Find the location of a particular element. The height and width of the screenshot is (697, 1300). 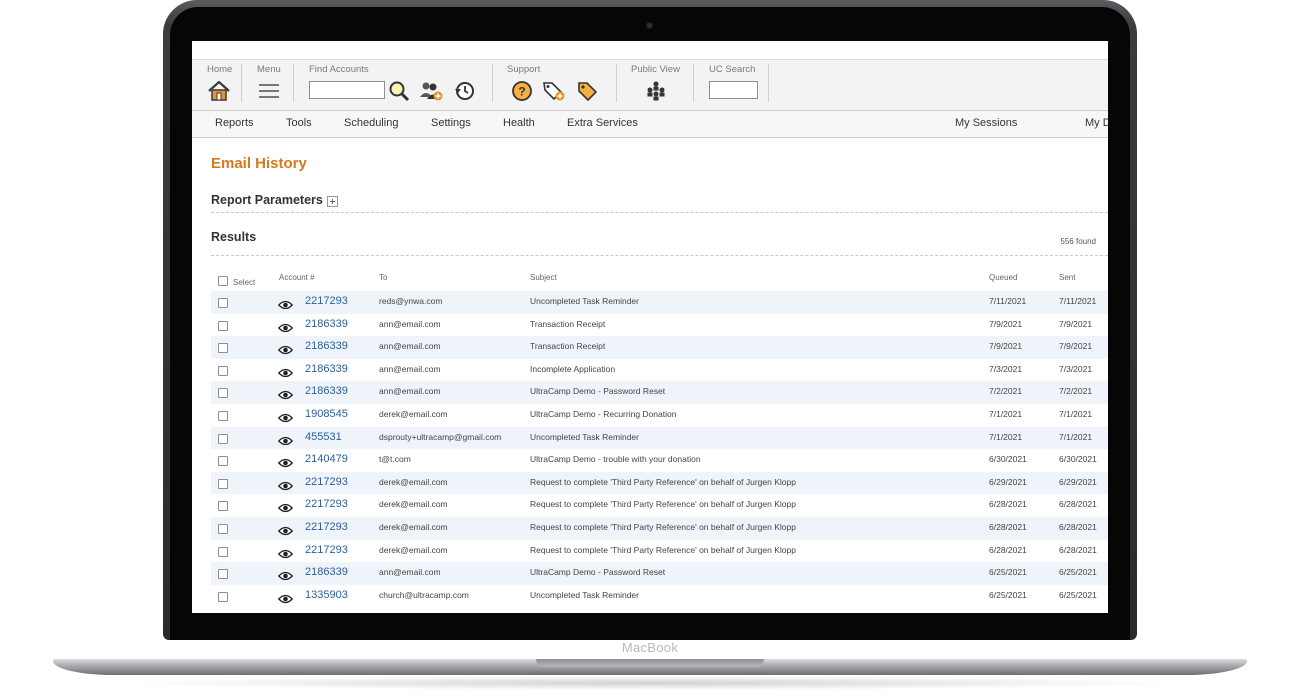

nav-extra-services: Extra Services is located at coordinates (602, 123).